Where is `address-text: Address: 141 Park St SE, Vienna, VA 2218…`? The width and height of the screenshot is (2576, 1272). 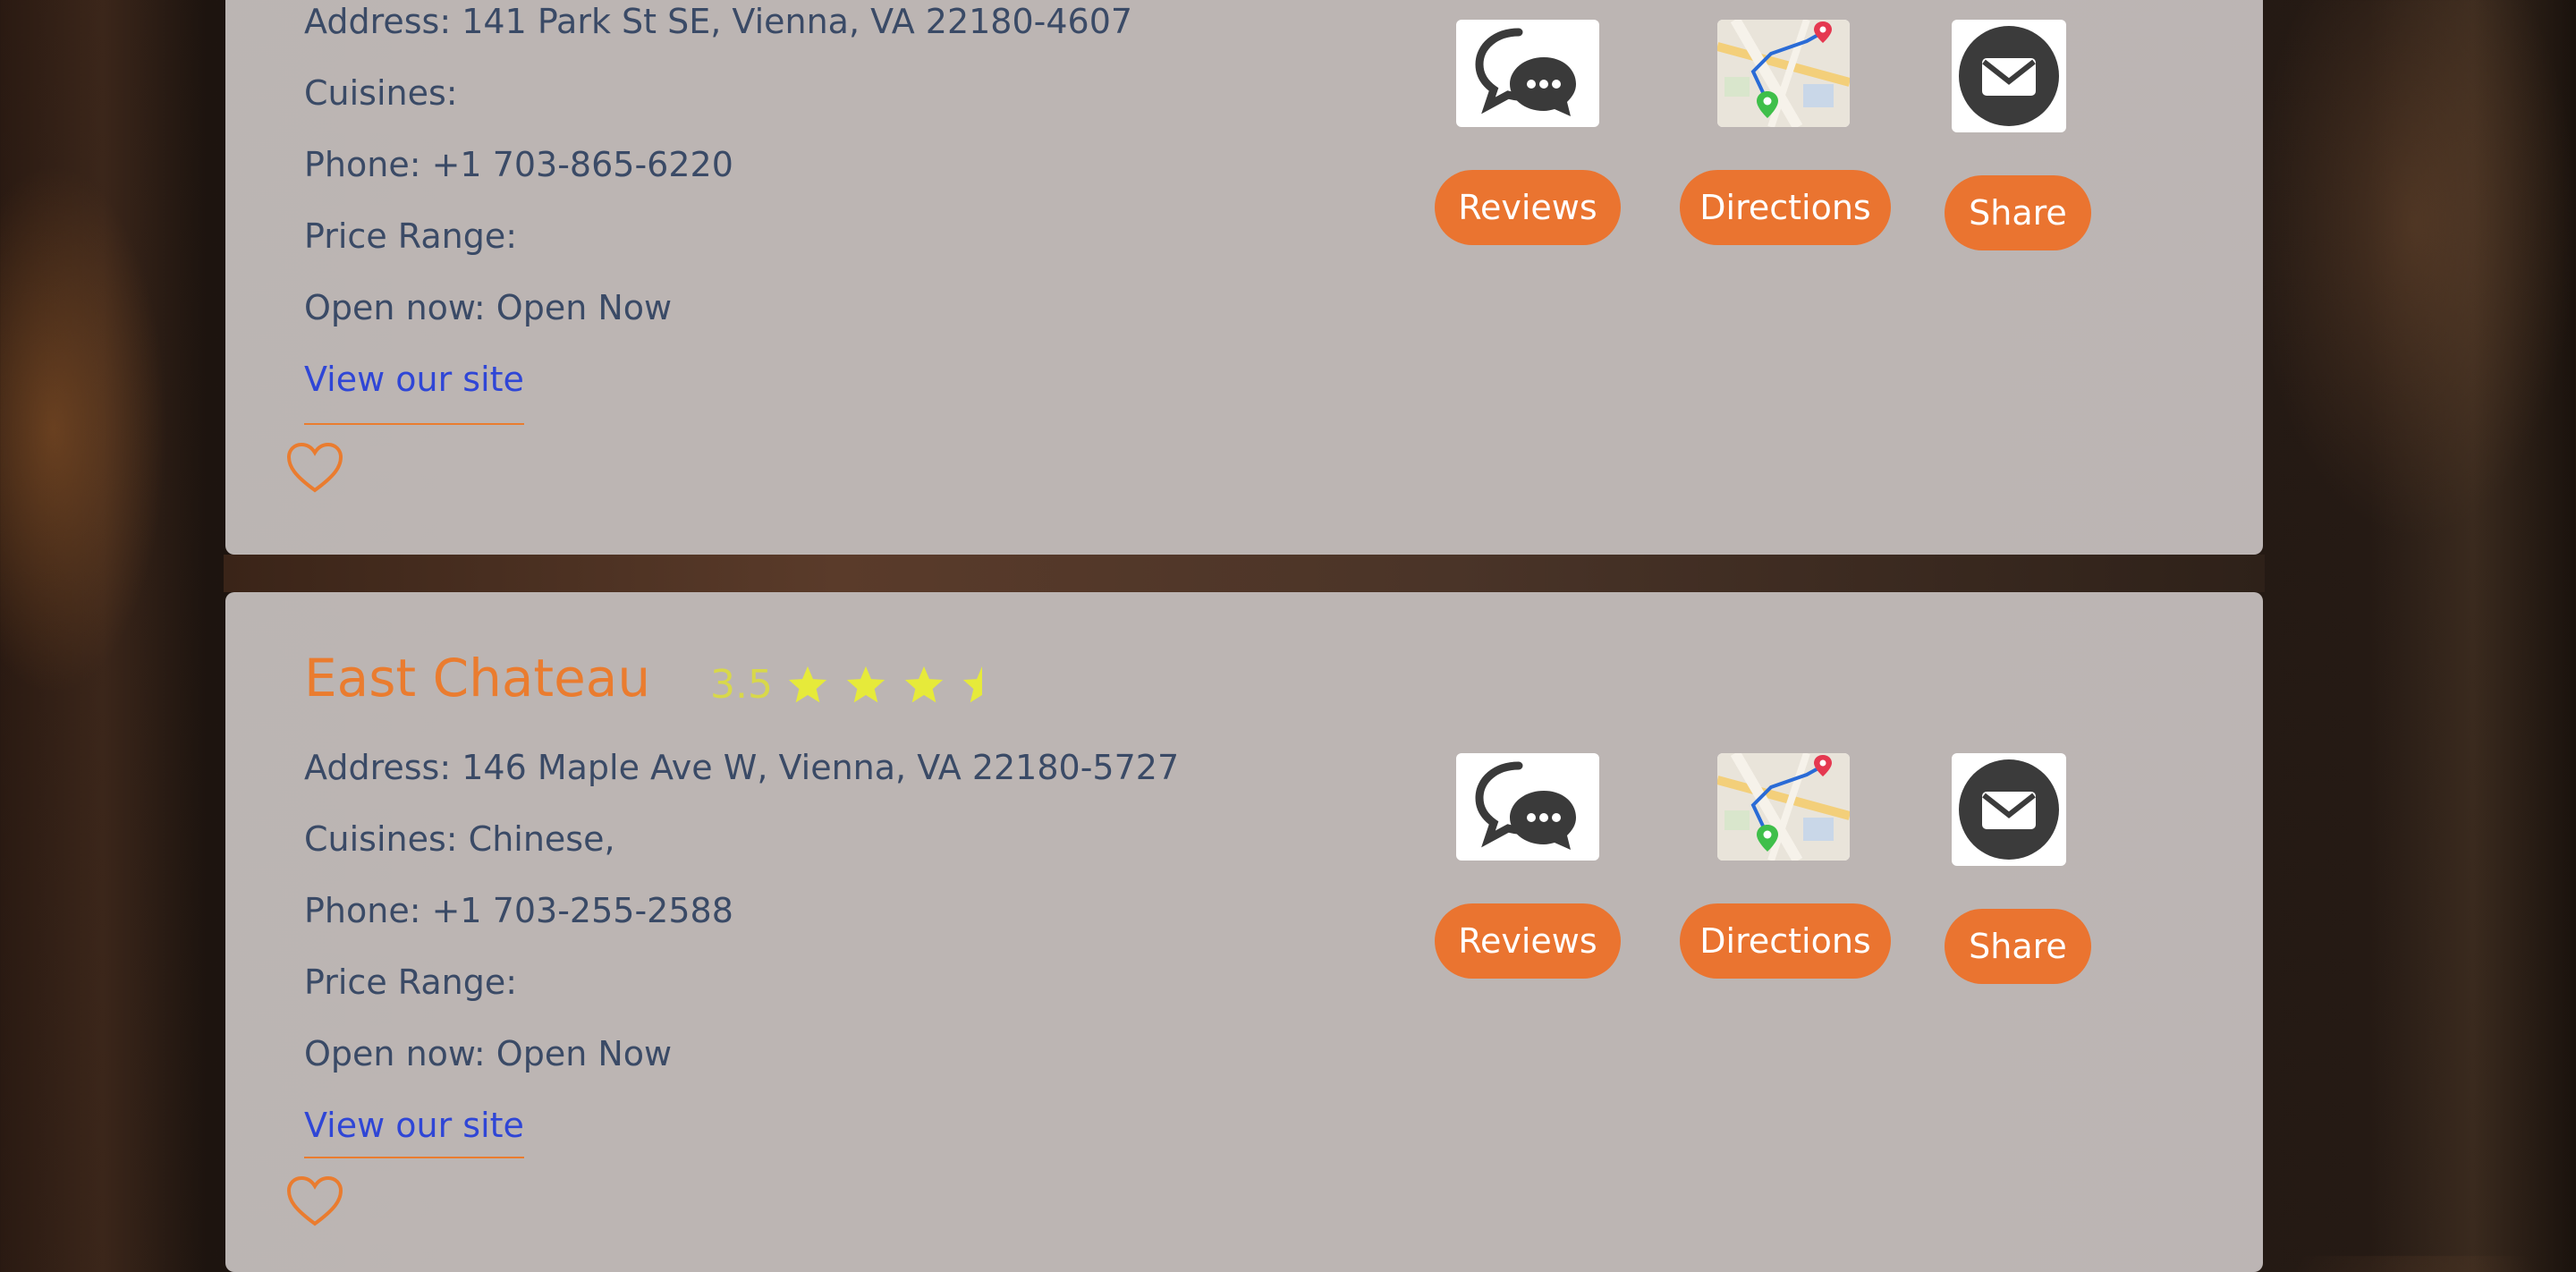 address-text: Address: 141 Park St SE, Vienna, VA 2218… is located at coordinates (718, 21).